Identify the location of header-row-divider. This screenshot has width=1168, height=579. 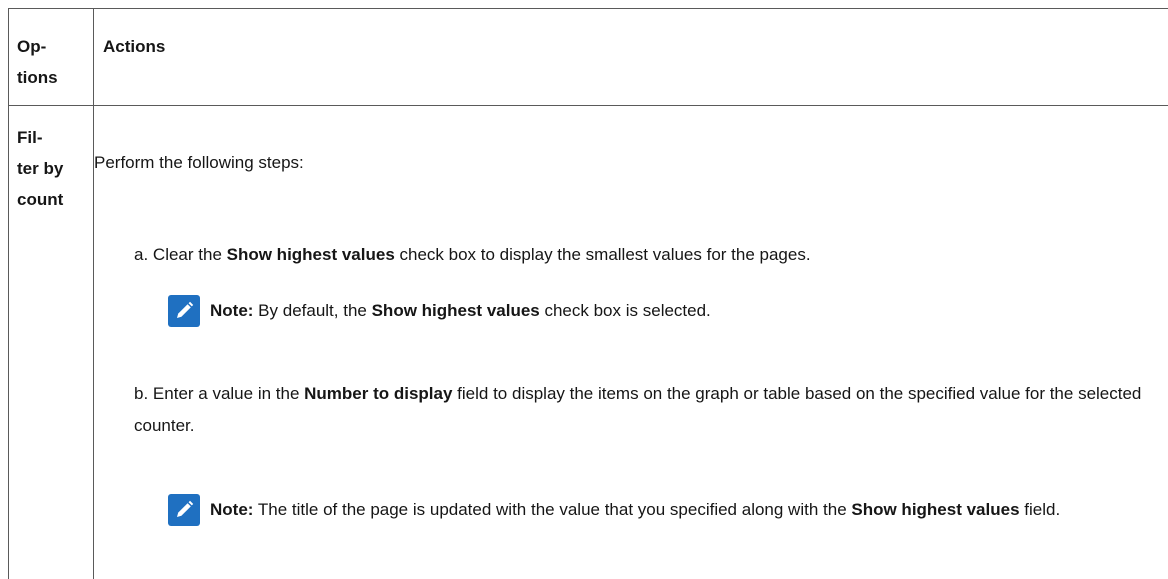
(588, 105).